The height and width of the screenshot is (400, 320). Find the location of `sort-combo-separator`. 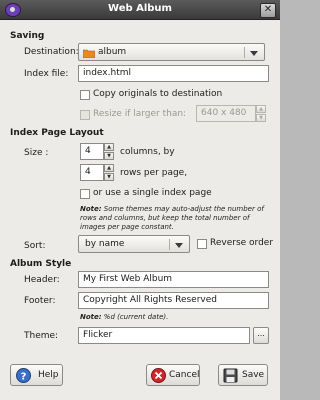

sort-combo-separator is located at coordinates (169, 244).